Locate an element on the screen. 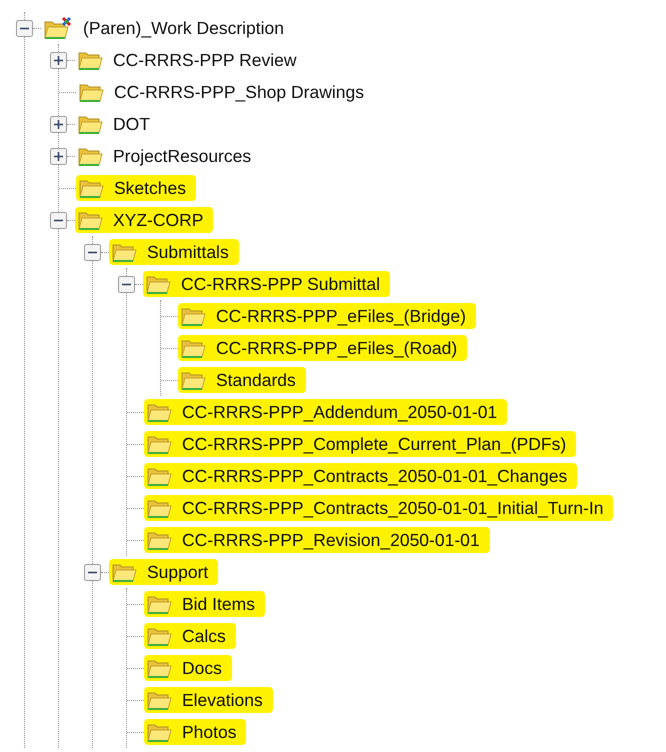 Image resolution: width=666 pixels, height=752 pixels. tree-item-label: XYZ-CORP is located at coordinates (158, 220).